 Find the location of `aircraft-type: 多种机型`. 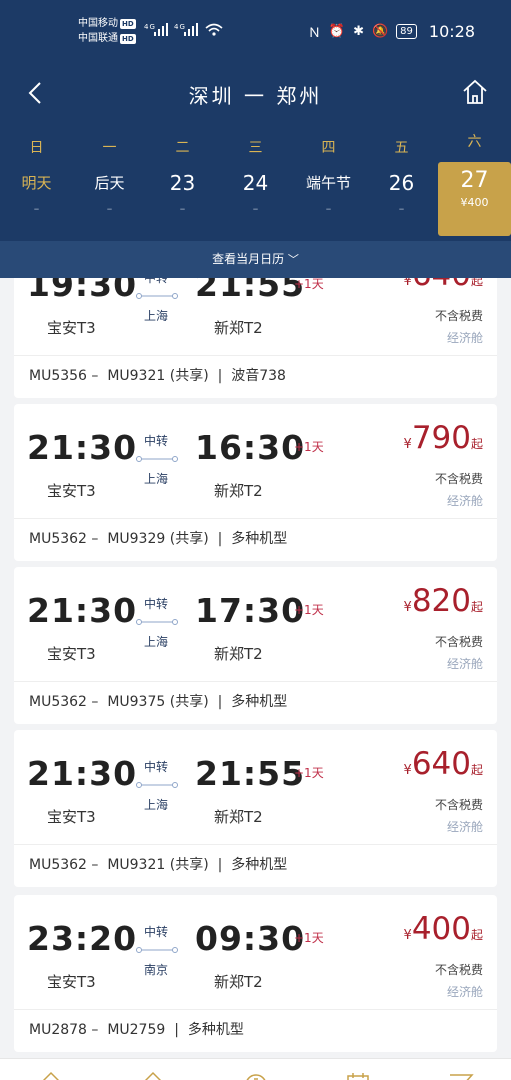

aircraft-type: 多种机型 is located at coordinates (259, 702).